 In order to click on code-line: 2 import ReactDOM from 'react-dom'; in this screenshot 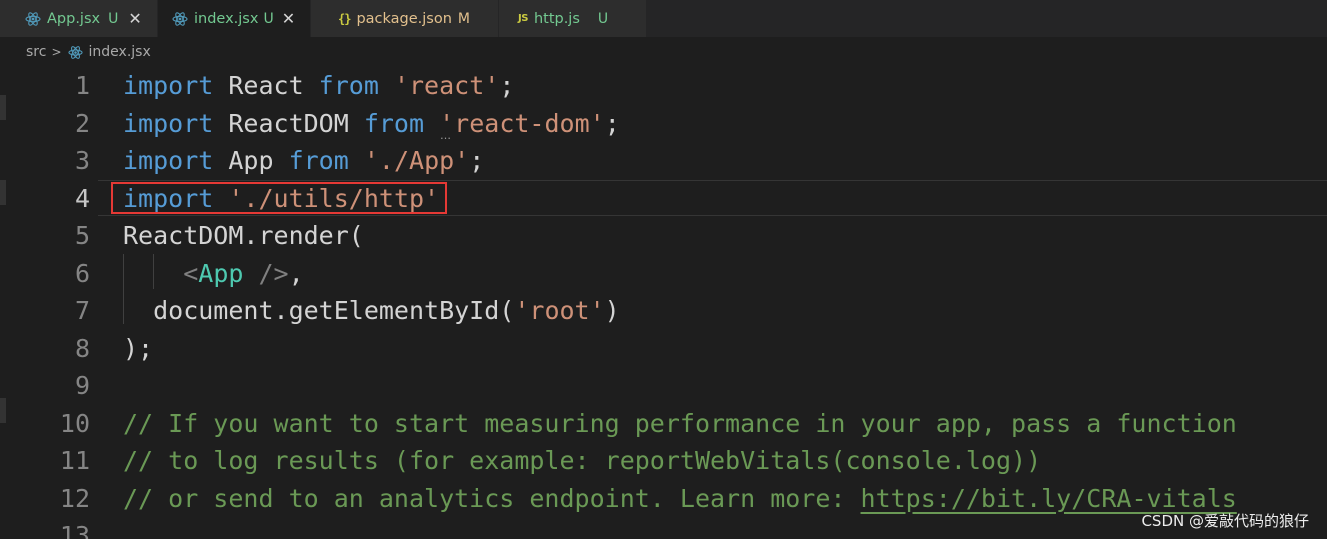, I will do `click(663, 124)`.